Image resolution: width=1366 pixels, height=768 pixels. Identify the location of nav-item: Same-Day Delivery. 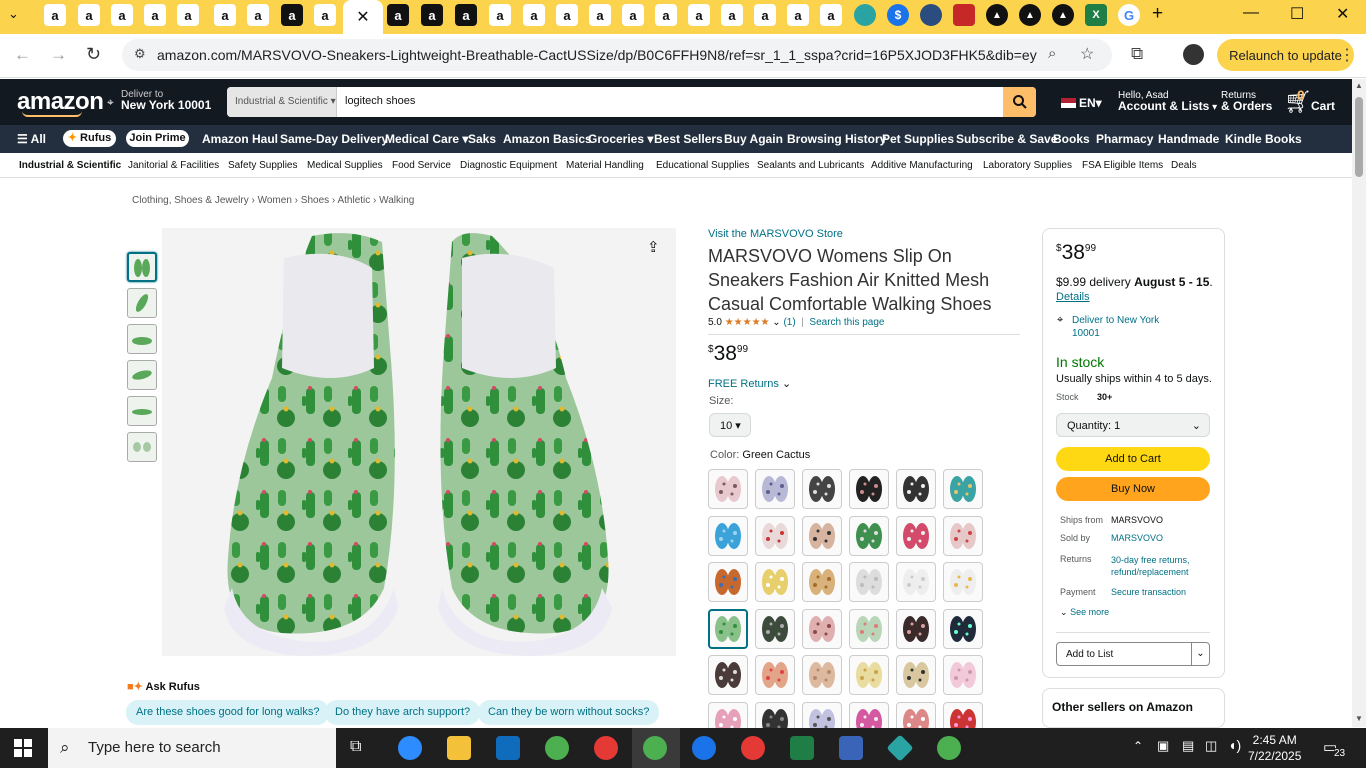
(334, 139).